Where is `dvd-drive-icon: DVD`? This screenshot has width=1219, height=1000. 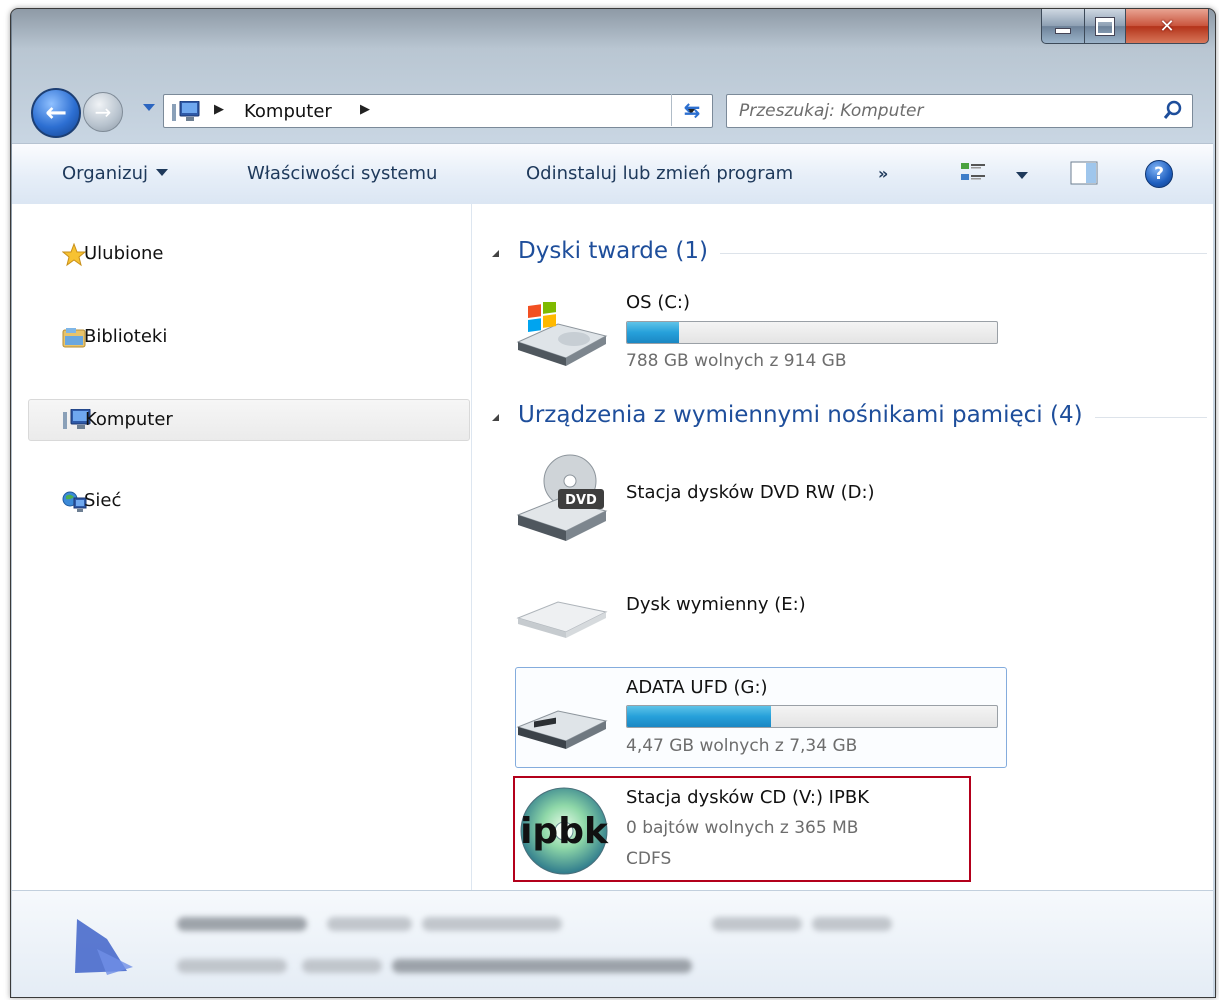 dvd-drive-icon: DVD is located at coordinates (562, 497).